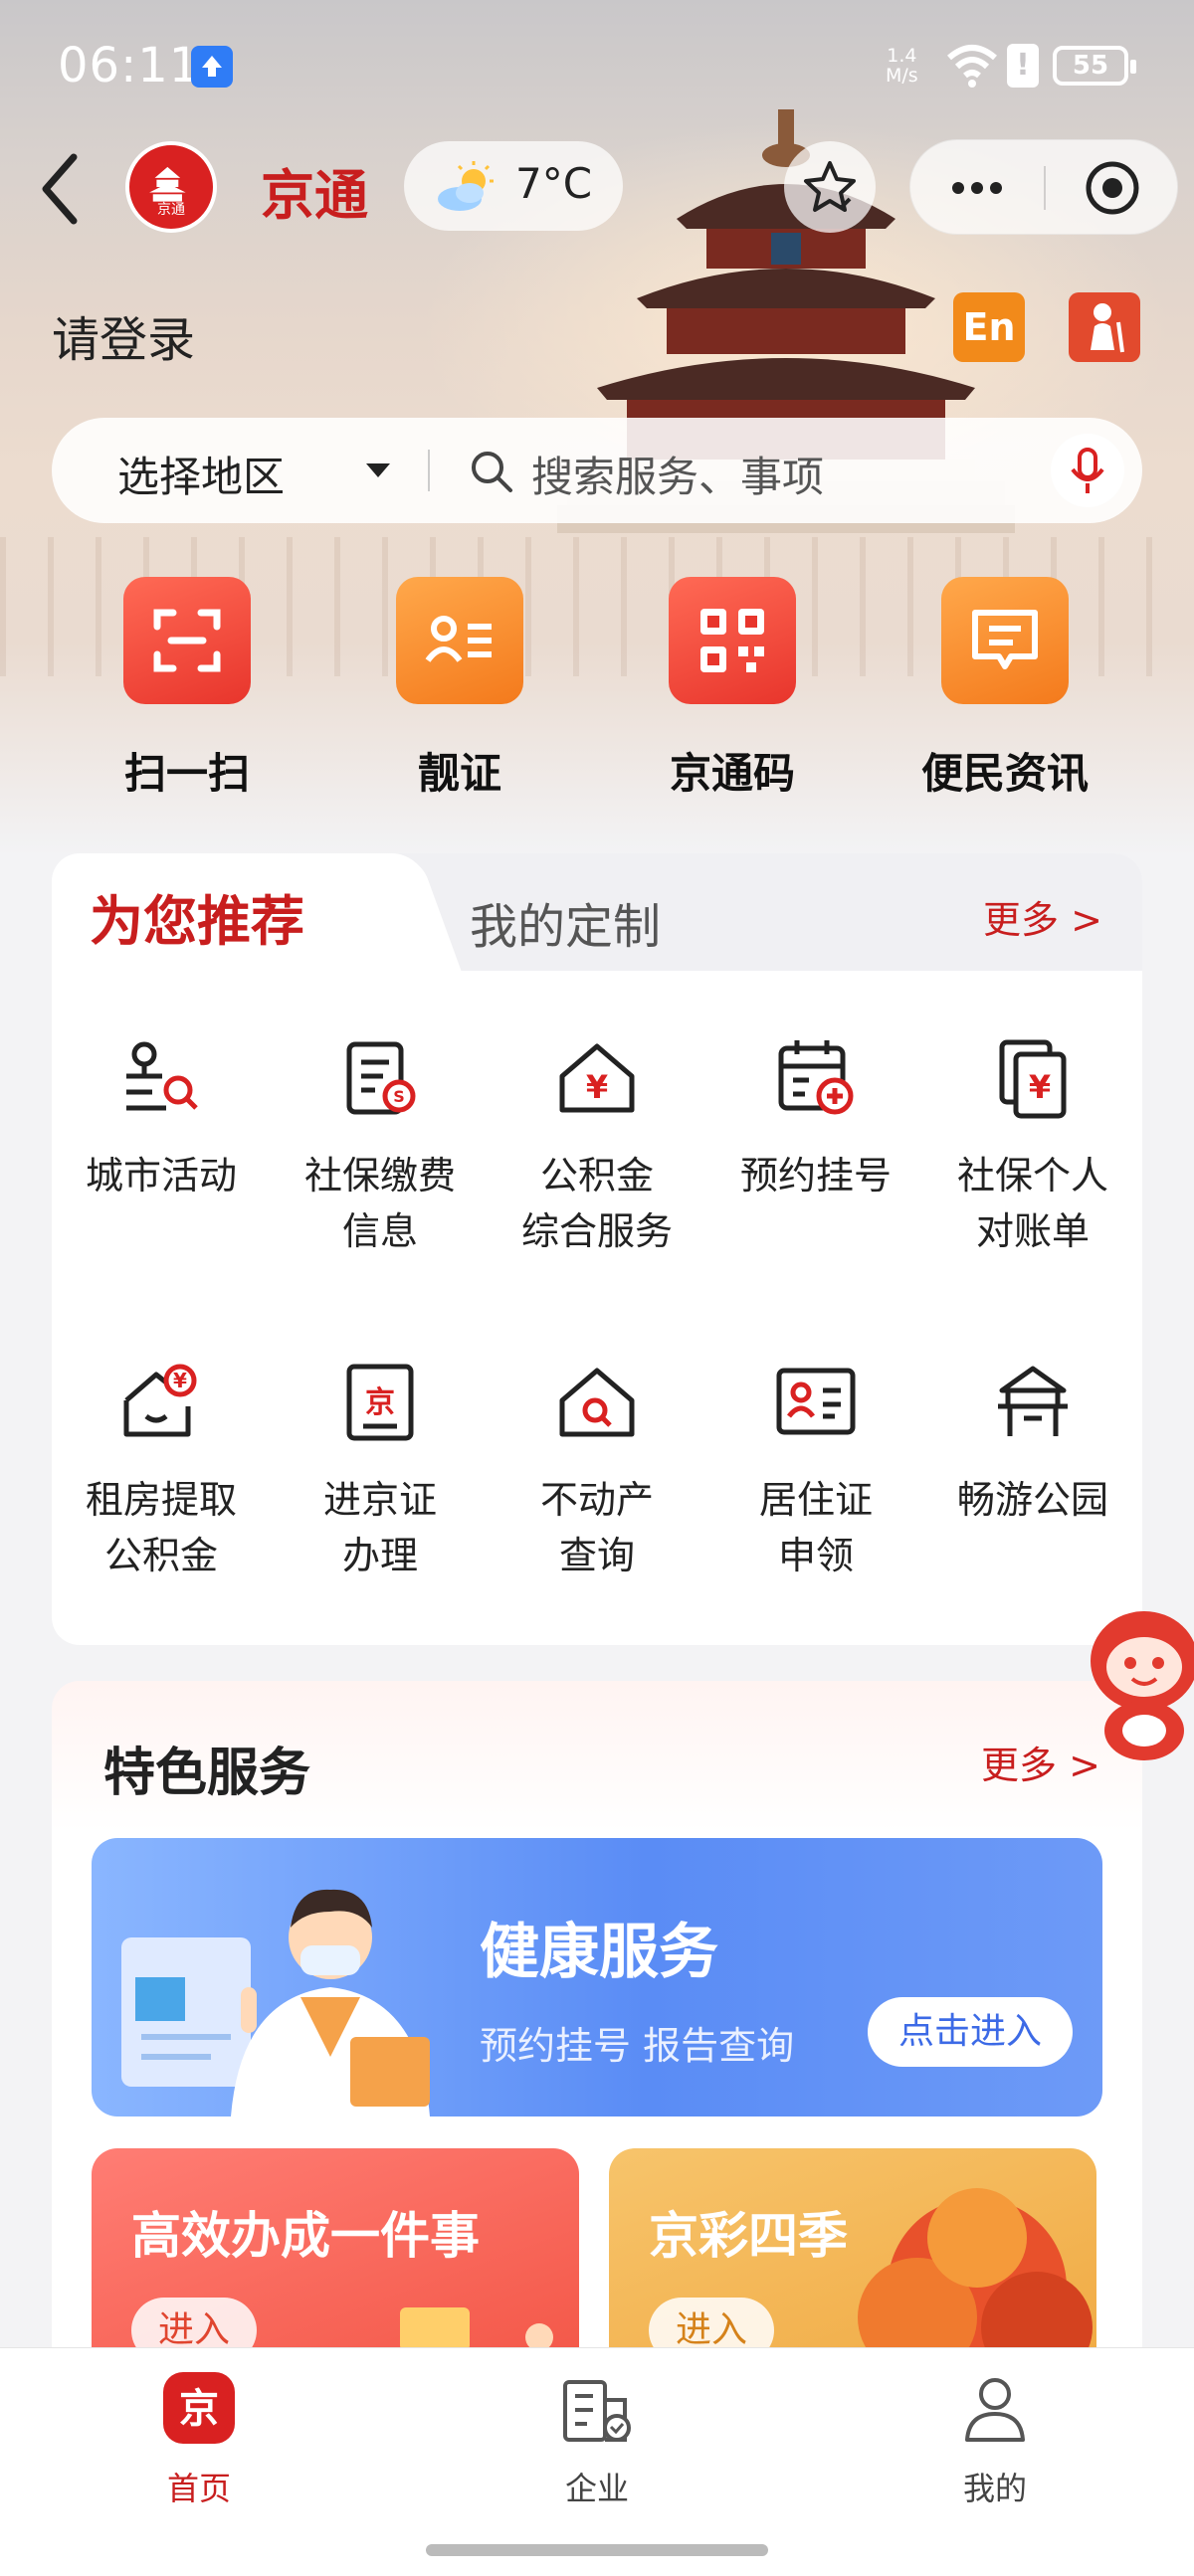 This screenshot has width=1194, height=2576. Describe the element at coordinates (378, 470) in the screenshot. I see `chevron-down-icon` at that location.